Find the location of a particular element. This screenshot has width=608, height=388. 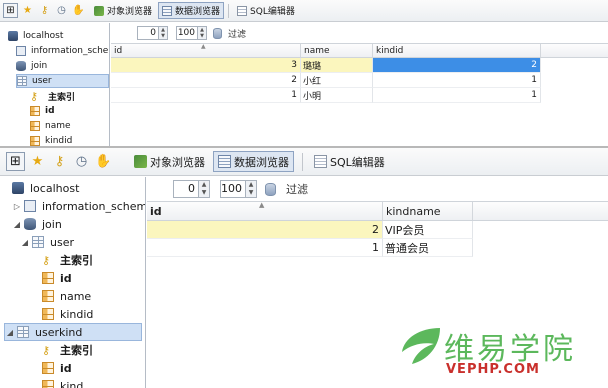

table-row: 3 璐璐 2 is located at coordinates (359, 65).